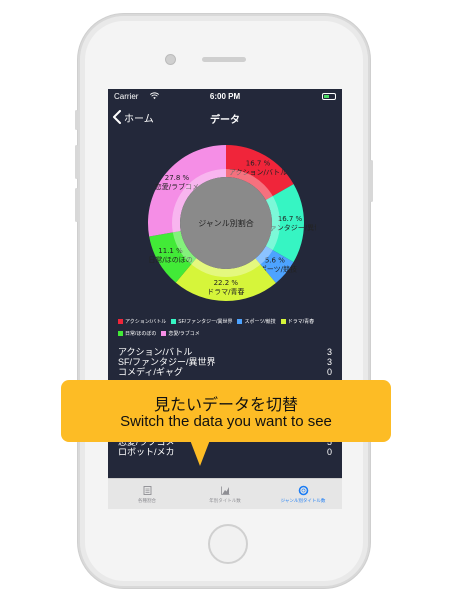 Image resolution: width=450 pixels, height=600 pixels. I want to click on legend-item: SF/ファンタジー/異世界, so click(201, 321).